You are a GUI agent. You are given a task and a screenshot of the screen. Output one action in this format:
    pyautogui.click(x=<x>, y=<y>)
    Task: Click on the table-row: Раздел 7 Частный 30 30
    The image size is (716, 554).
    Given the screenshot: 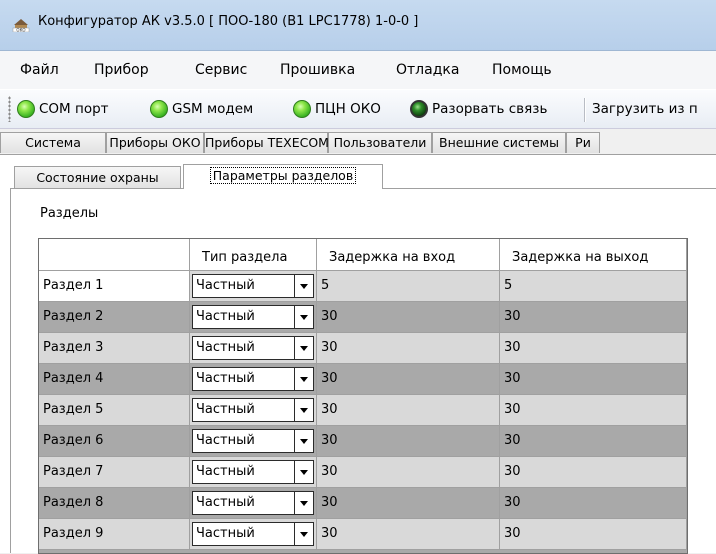 What is the action you would take?
    pyautogui.click(x=363, y=472)
    